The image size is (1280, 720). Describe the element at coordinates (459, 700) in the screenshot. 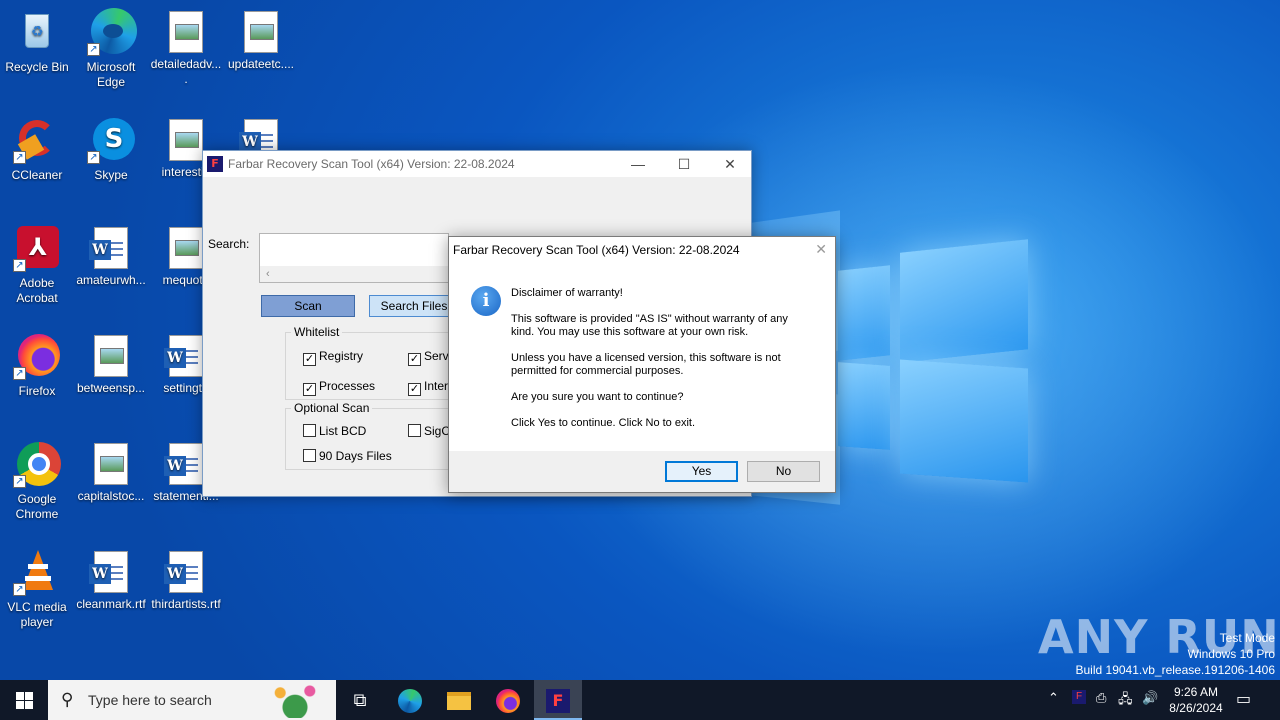

I see `taskbar-file-explorer` at that location.